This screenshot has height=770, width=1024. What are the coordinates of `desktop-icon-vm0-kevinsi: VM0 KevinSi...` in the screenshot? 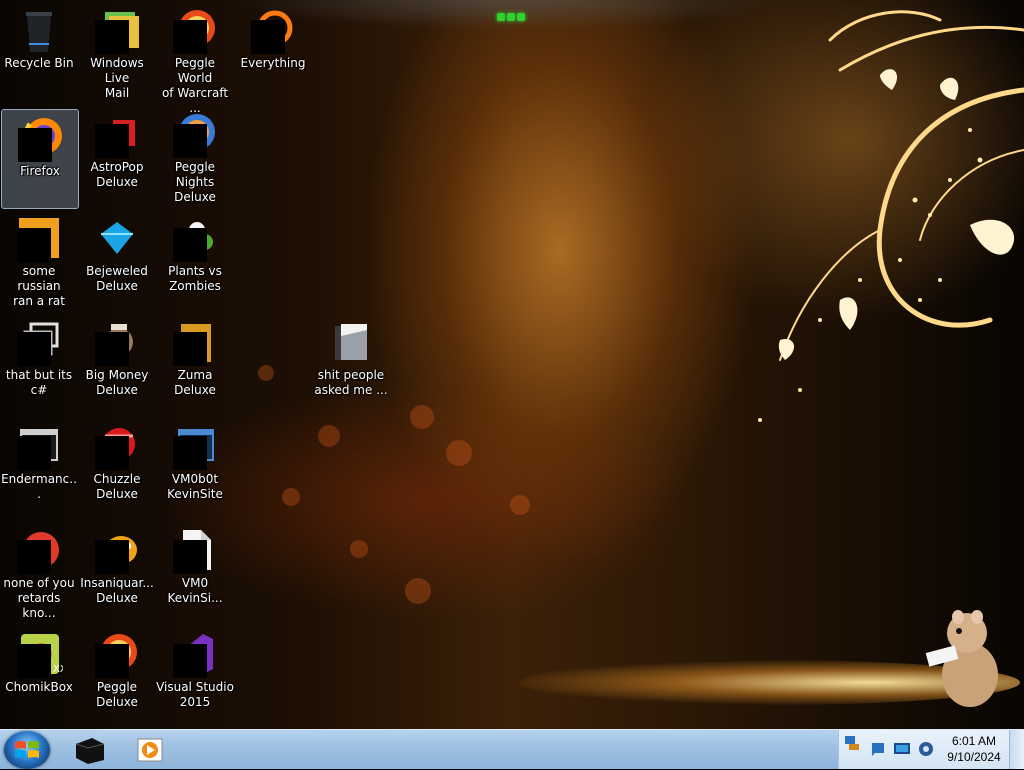 It's located at (195, 572).